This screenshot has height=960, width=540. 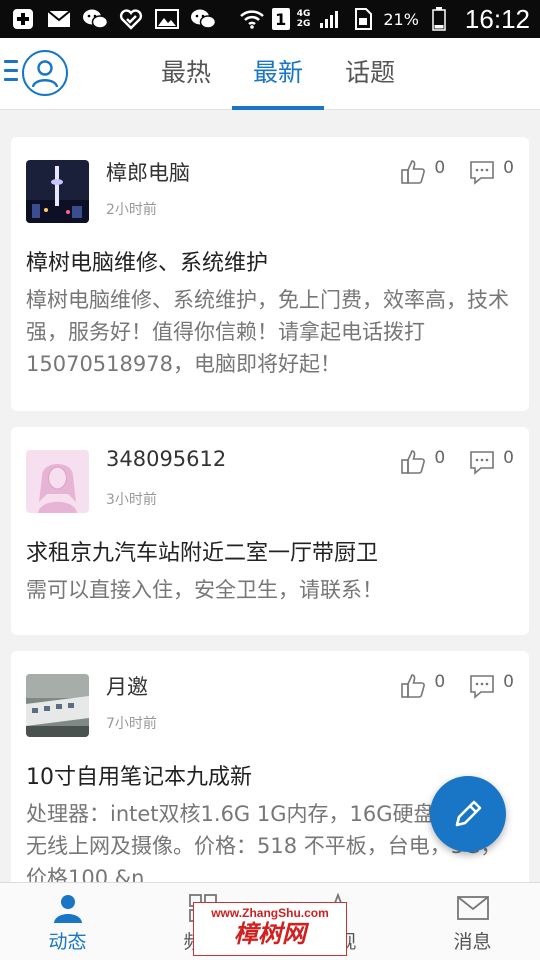 What do you see at coordinates (131, 500) in the screenshot?
I see `post-time: 3小时前` at bounding box center [131, 500].